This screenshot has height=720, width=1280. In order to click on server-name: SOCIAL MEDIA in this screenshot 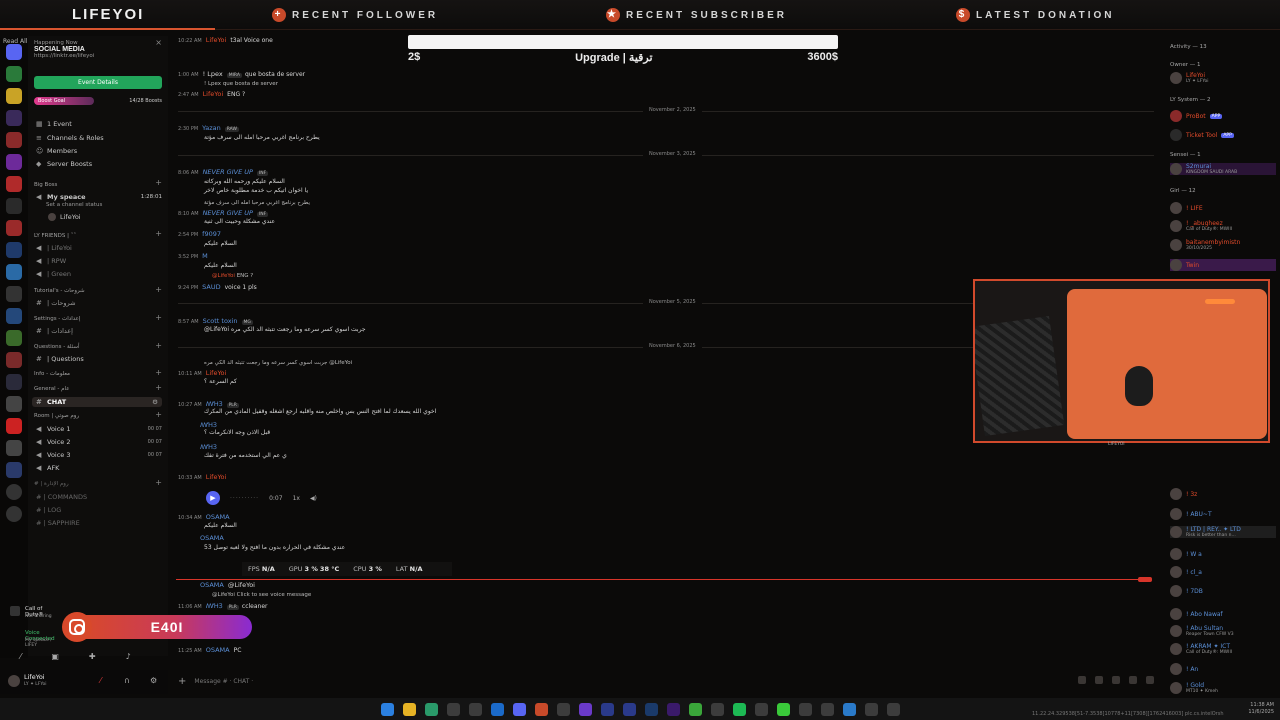, I will do `click(64, 49)`.